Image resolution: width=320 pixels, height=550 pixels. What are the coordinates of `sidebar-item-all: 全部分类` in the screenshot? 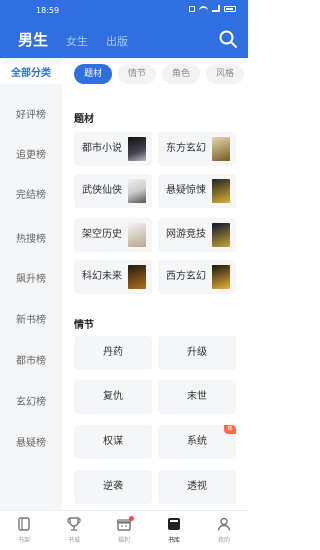 It's located at (31, 74).